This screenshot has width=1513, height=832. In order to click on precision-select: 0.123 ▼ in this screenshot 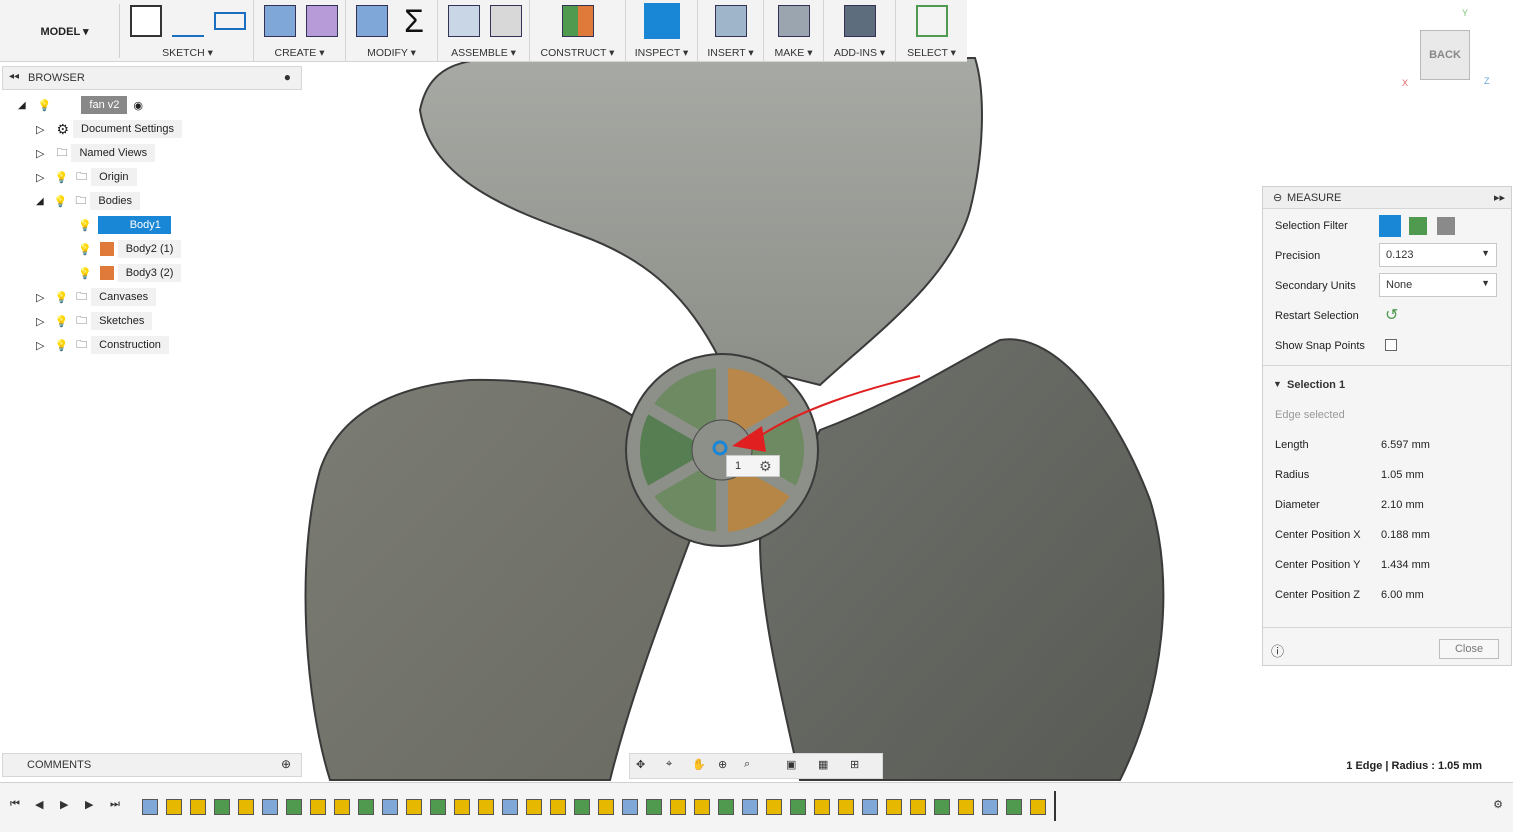, I will do `click(1438, 255)`.